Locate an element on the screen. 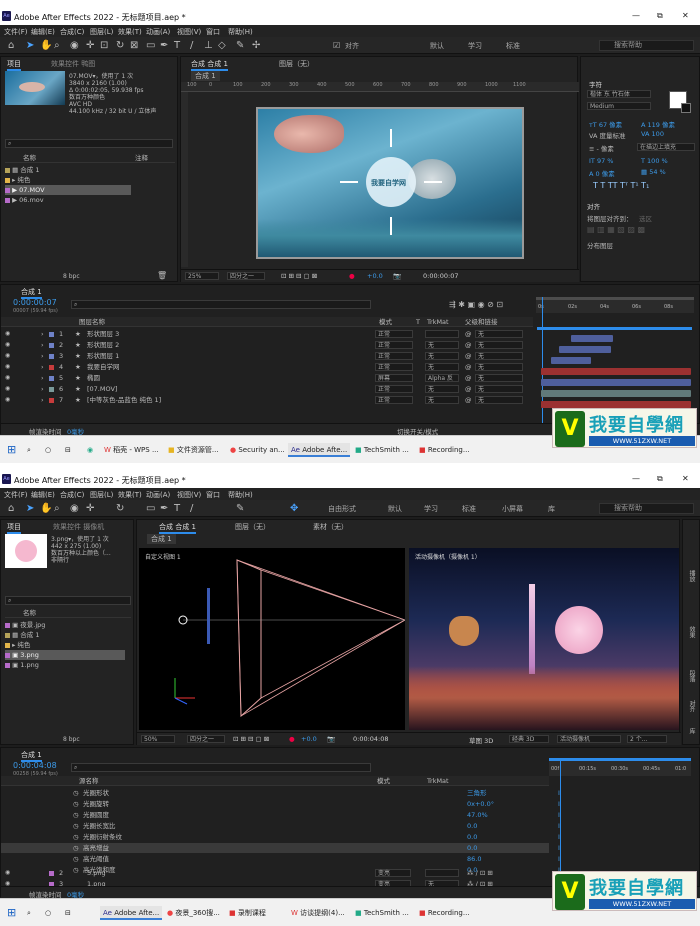  timeline-search-input: ⌕ is located at coordinates (221, 767).